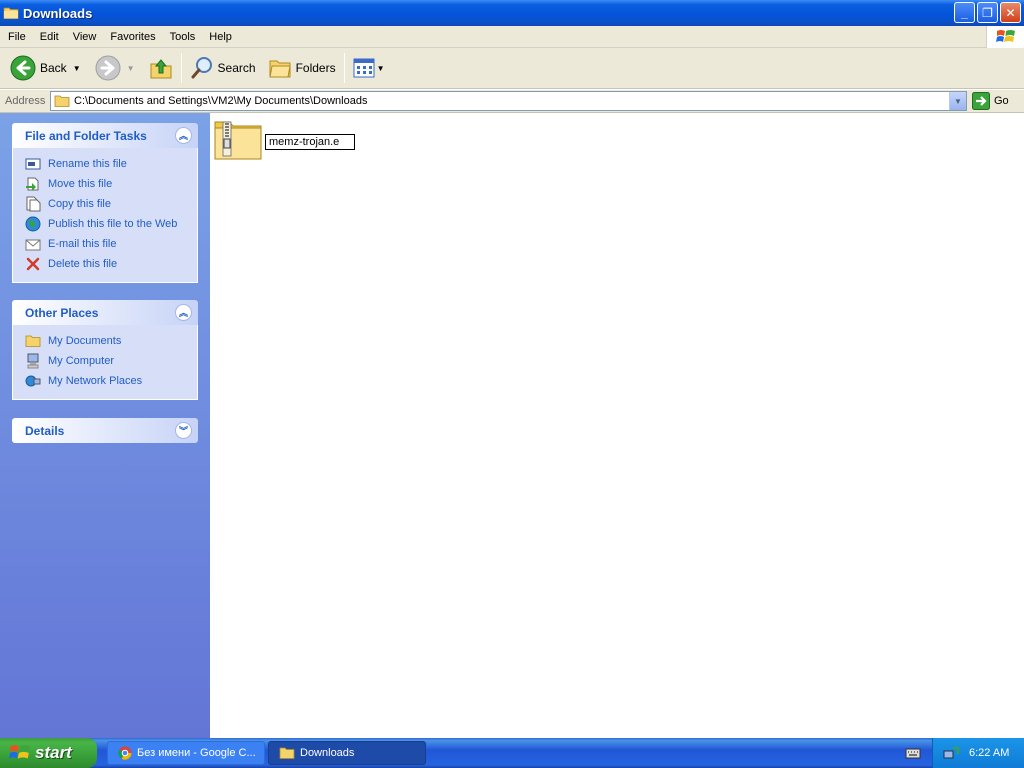 This screenshot has height=768, width=1024. Describe the element at coordinates (131, 68) in the screenshot. I see `forward-dropdown-icon: ▼` at that location.